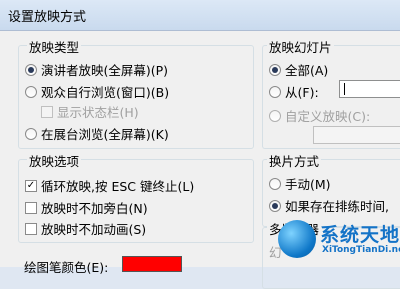 This screenshot has height=289, width=400. I want to click on watermark-cn: 系统天地, so click(360, 235).